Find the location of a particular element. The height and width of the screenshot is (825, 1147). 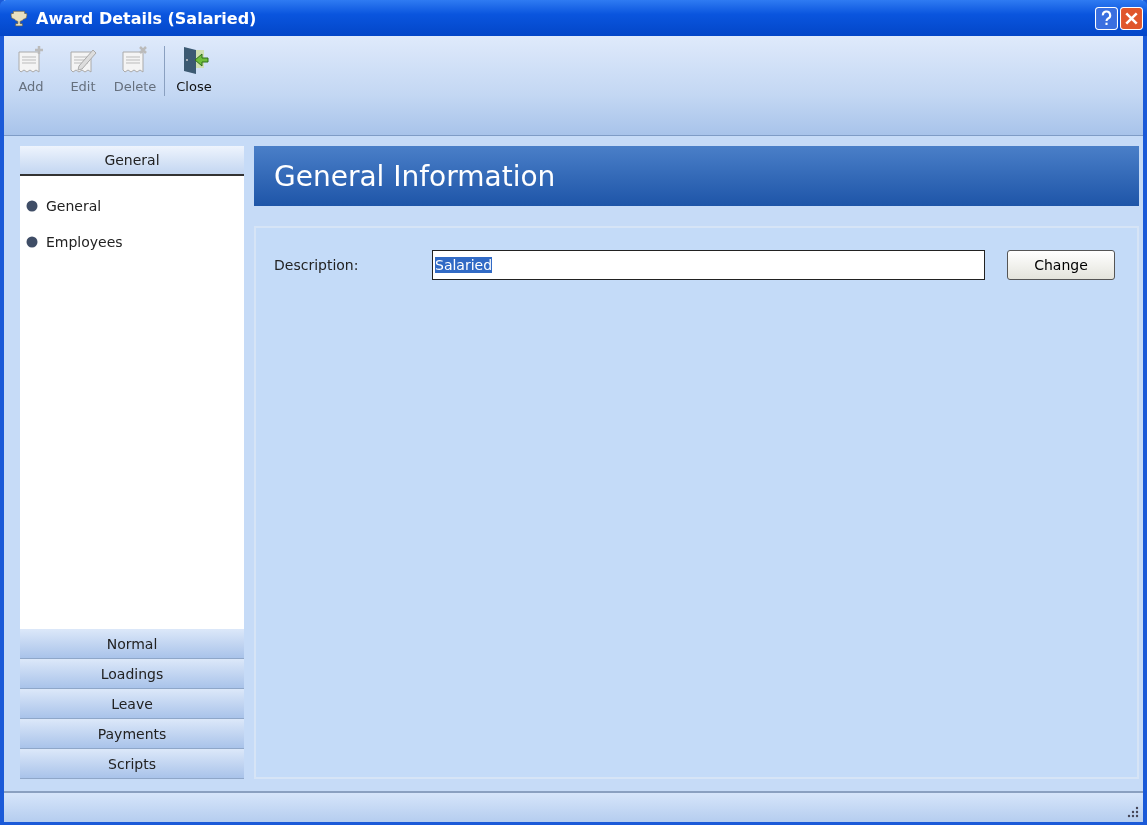

close-icon is located at coordinates (1131, 18).